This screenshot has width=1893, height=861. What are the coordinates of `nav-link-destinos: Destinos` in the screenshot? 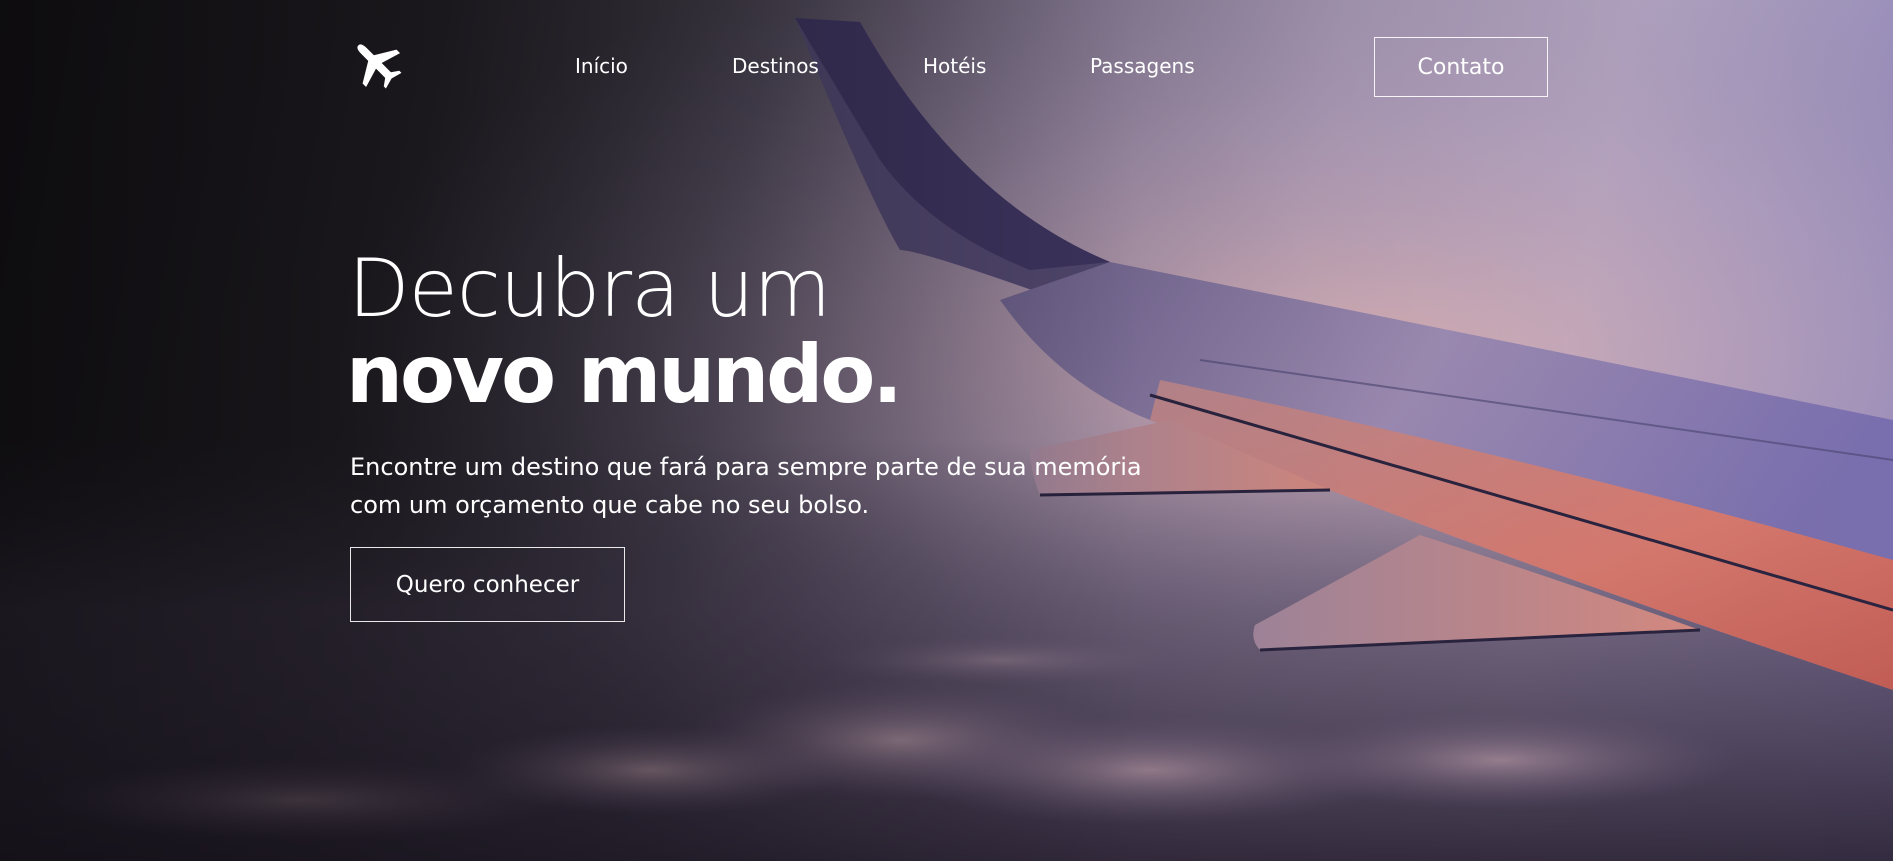 It's located at (775, 66).